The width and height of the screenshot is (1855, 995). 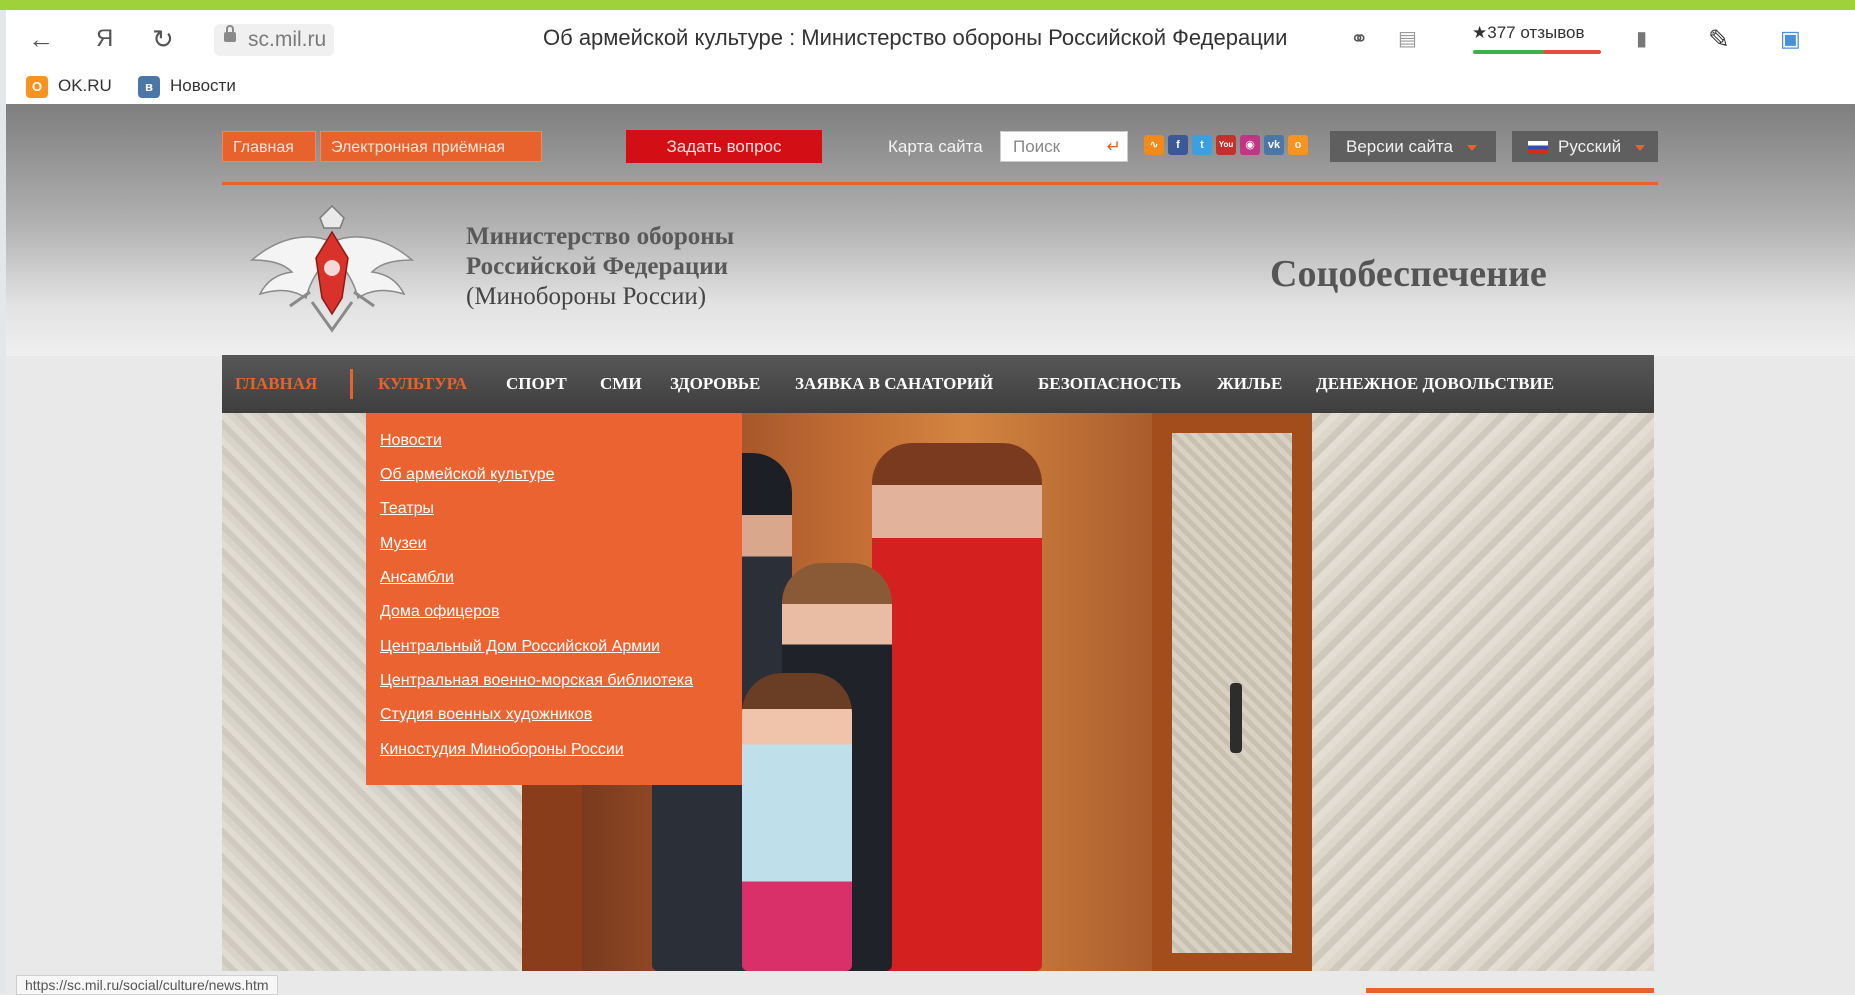 I want to click on submenu-theatres: Театры, so click(x=407, y=509).